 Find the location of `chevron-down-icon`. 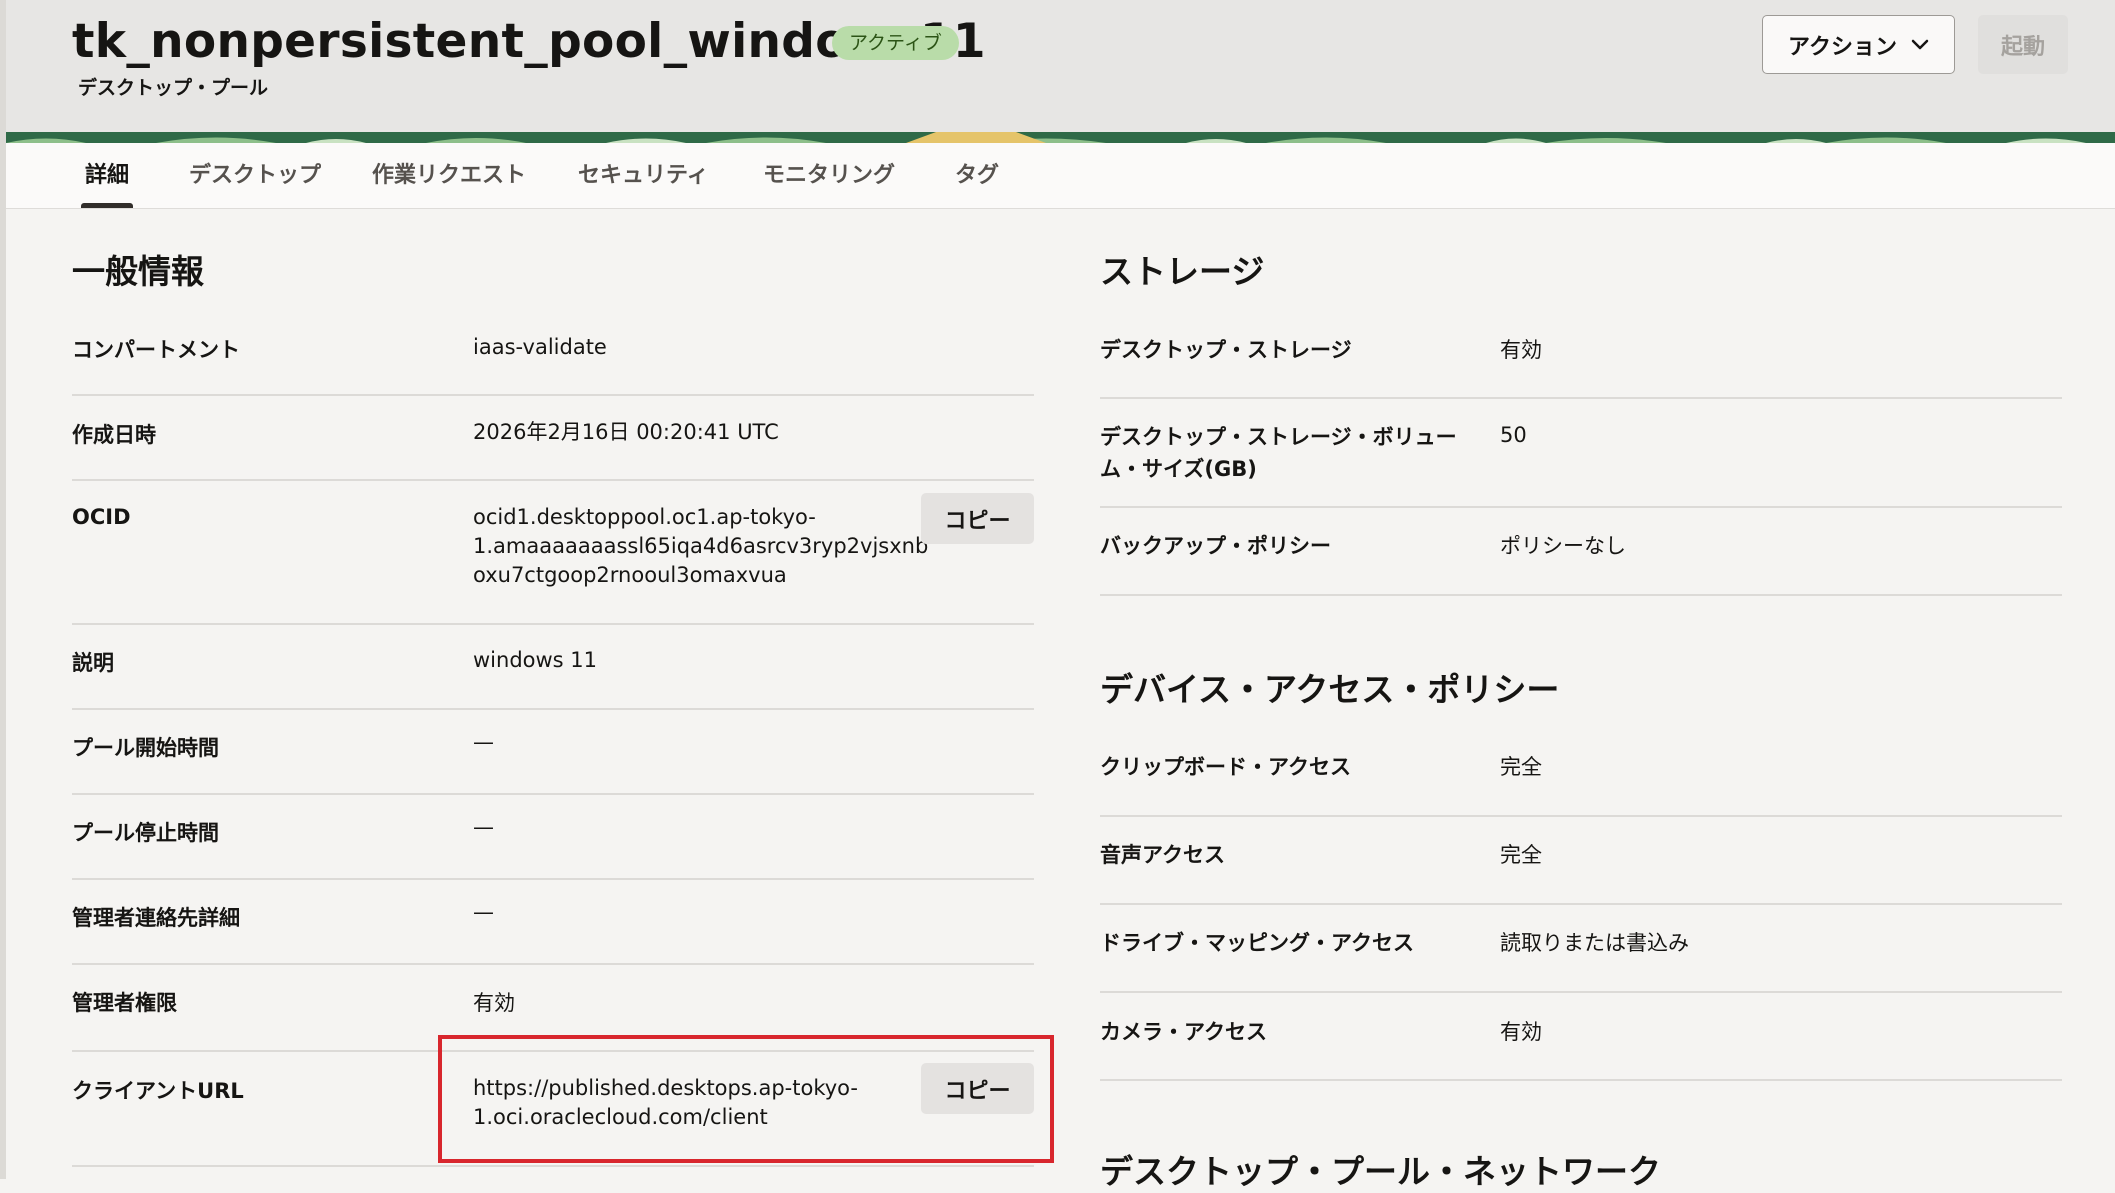

chevron-down-icon is located at coordinates (1920, 44).